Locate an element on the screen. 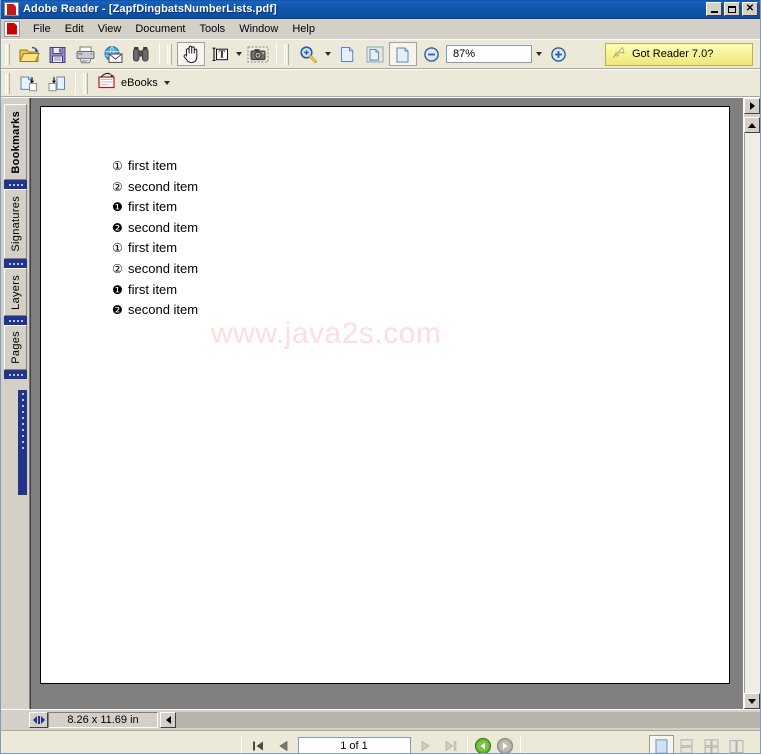  got-reader-promo-button: Got Reader 7.0? is located at coordinates (679, 54).